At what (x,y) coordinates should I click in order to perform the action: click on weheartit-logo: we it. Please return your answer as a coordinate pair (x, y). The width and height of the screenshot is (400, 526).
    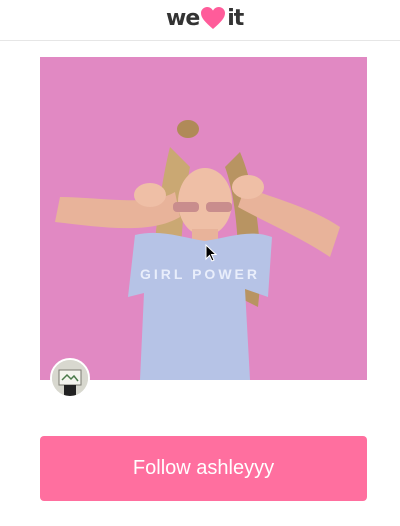
    Looking at the image, I should click on (205, 18).